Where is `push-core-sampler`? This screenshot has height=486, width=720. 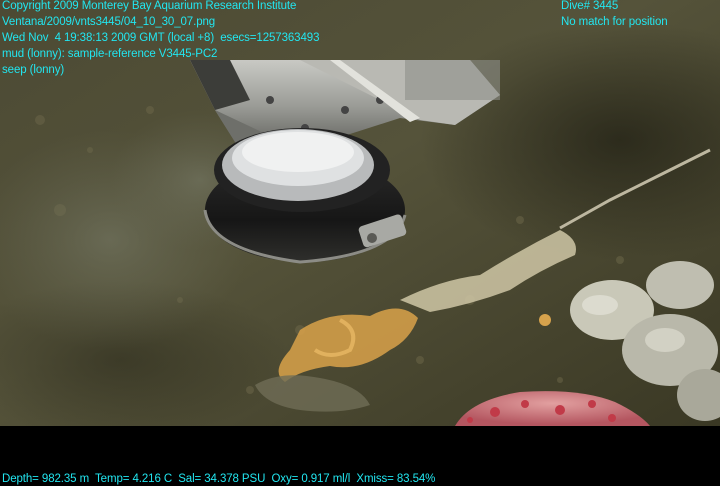 push-core-sampler is located at coordinates (305, 196).